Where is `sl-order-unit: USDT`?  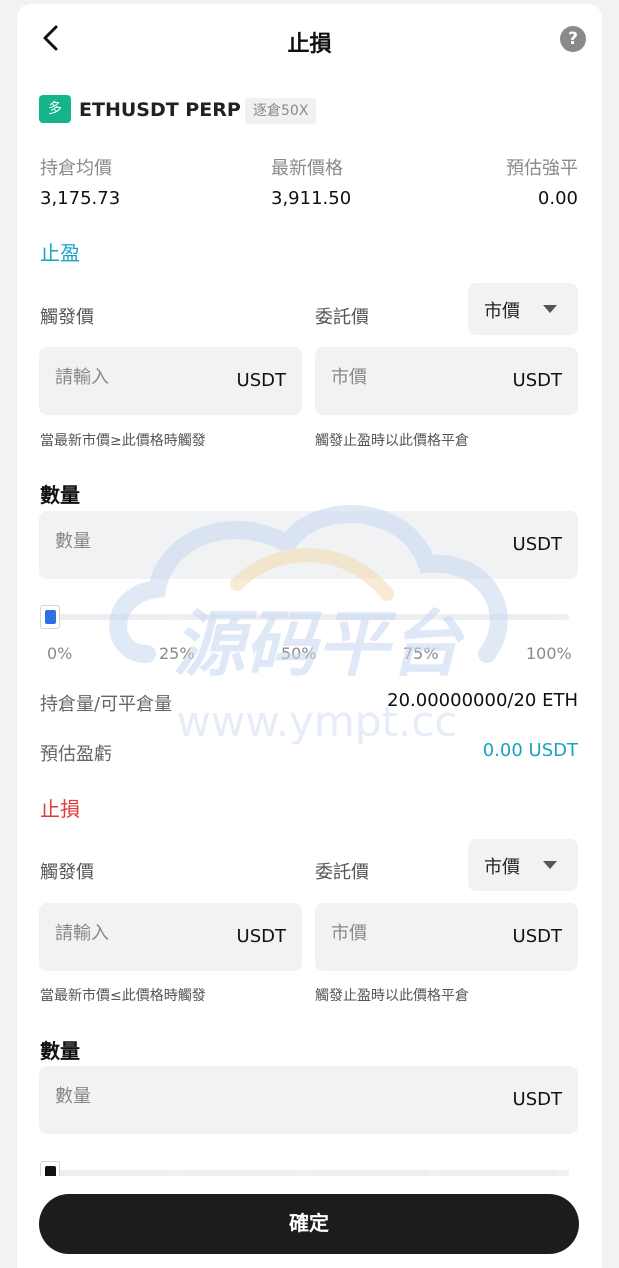 sl-order-unit: USDT is located at coordinates (537, 936).